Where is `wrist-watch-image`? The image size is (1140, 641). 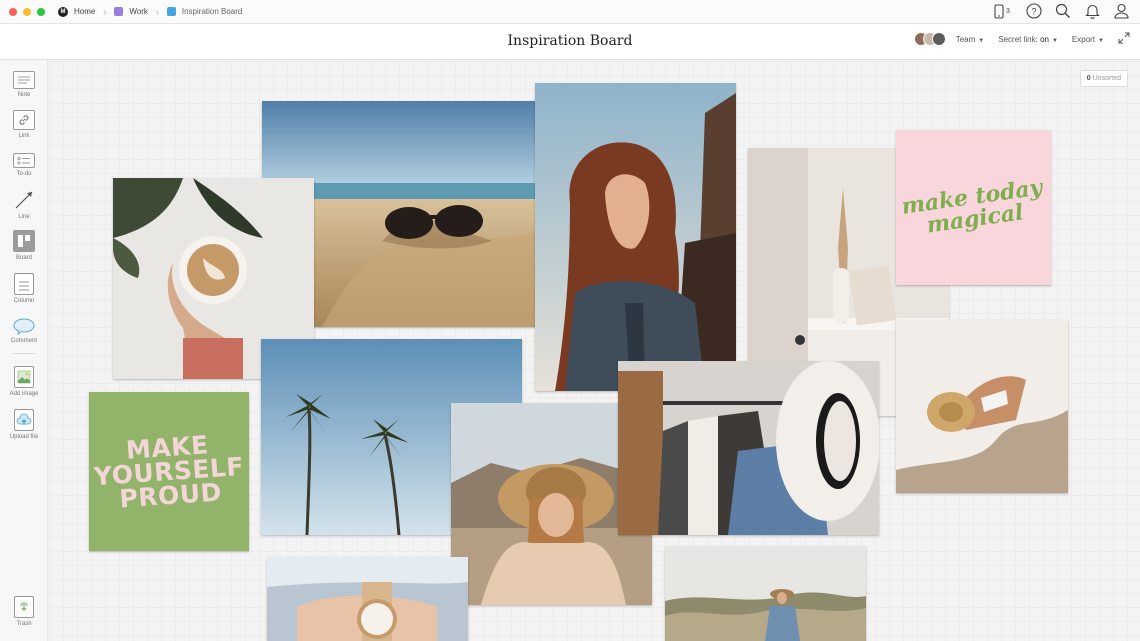 wrist-watch-image is located at coordinates (367, 599).